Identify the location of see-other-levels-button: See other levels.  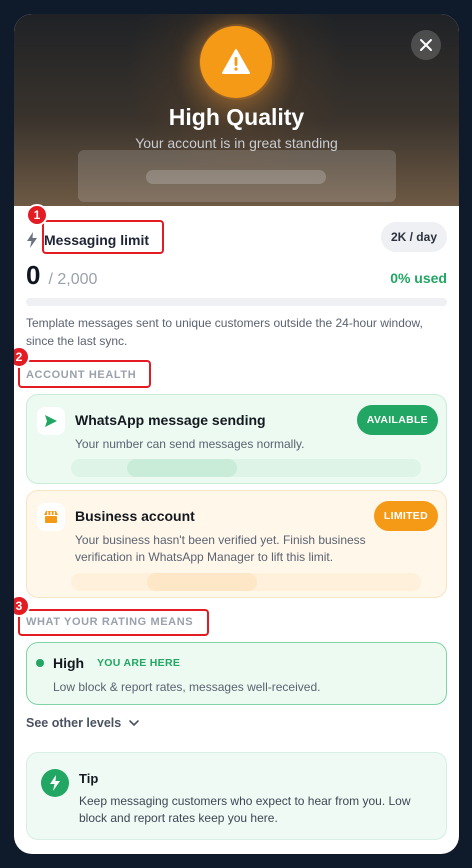
(83, 723).